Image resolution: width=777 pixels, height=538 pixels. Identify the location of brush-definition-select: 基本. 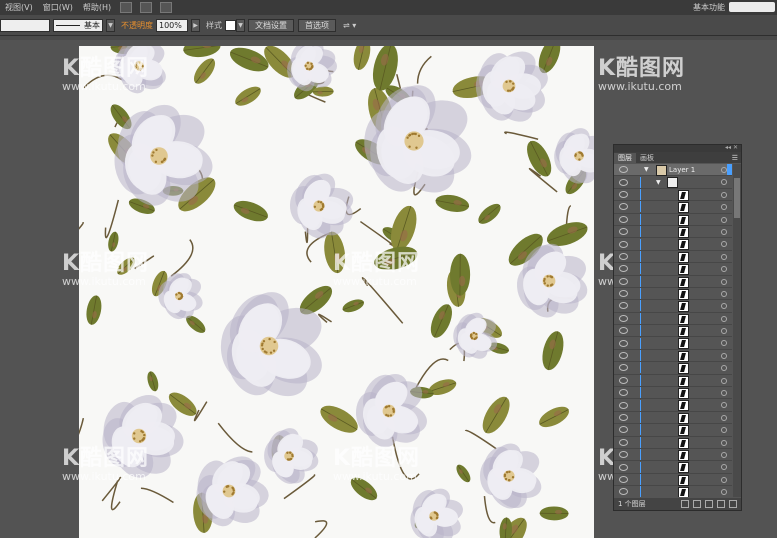
(78, 25).